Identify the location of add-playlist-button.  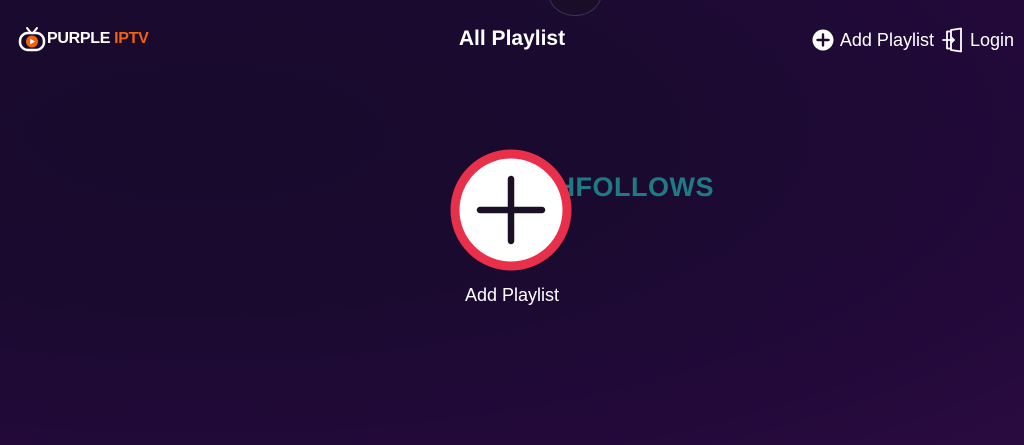
(511, 210).